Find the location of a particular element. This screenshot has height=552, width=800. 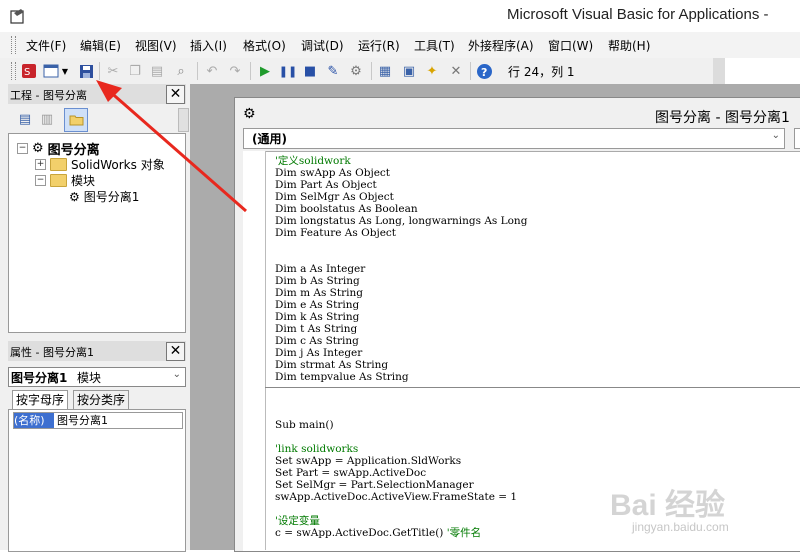

project-explorer-icon: ▦ is located at coordinates (385, 71).